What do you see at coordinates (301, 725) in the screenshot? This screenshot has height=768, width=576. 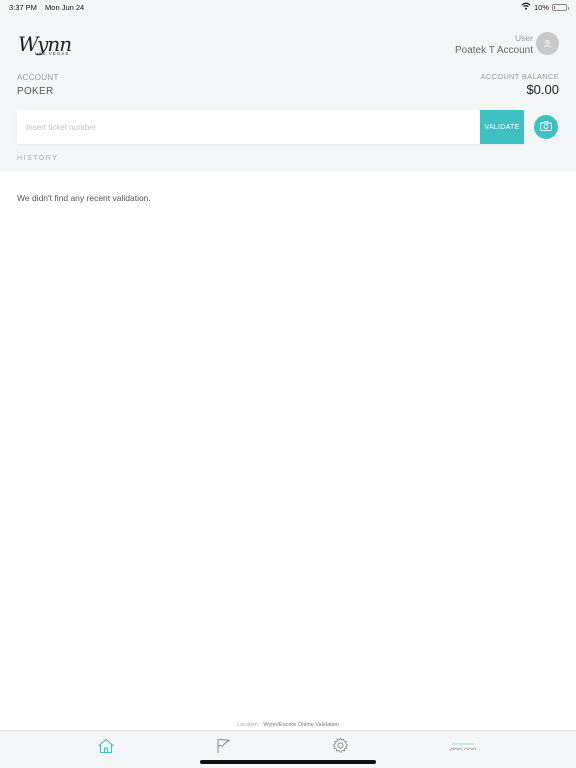 I see `location-value: Wynn/Encore Online Validation` at bounding box center [301, 725].